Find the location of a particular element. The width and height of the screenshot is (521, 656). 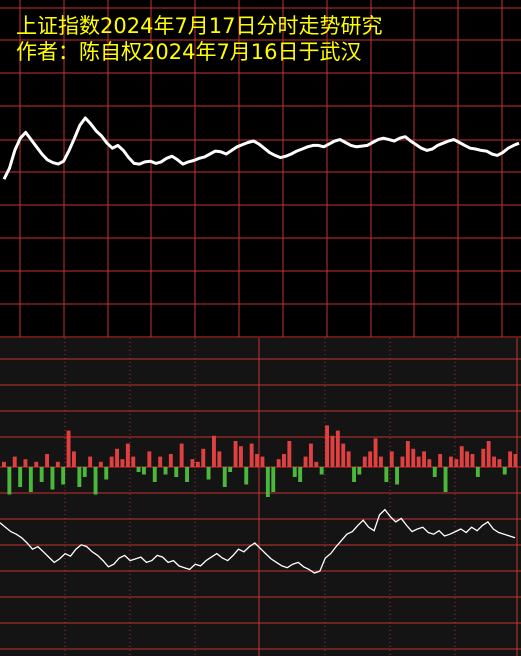

chart-subtitle: 作者：陈自权2024年7月16日于武汉 is located at coordinates (189, 52).